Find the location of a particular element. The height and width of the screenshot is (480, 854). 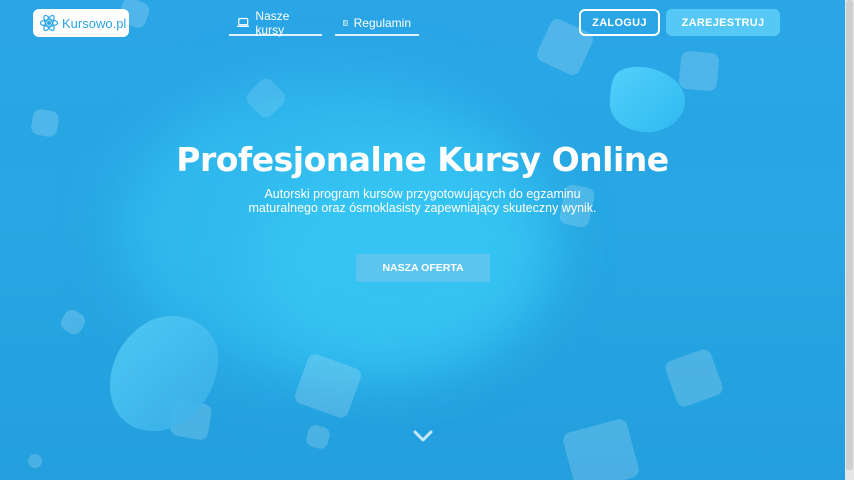

login-button: ZALOGUJ is located at coordinates (619, 22).